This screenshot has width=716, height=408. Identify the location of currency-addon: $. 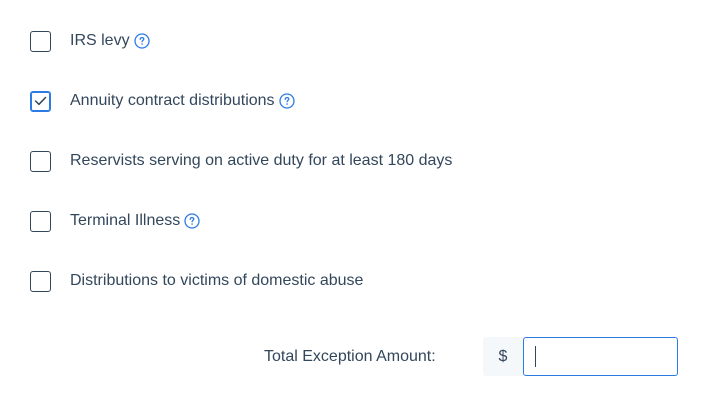
(503, 356).